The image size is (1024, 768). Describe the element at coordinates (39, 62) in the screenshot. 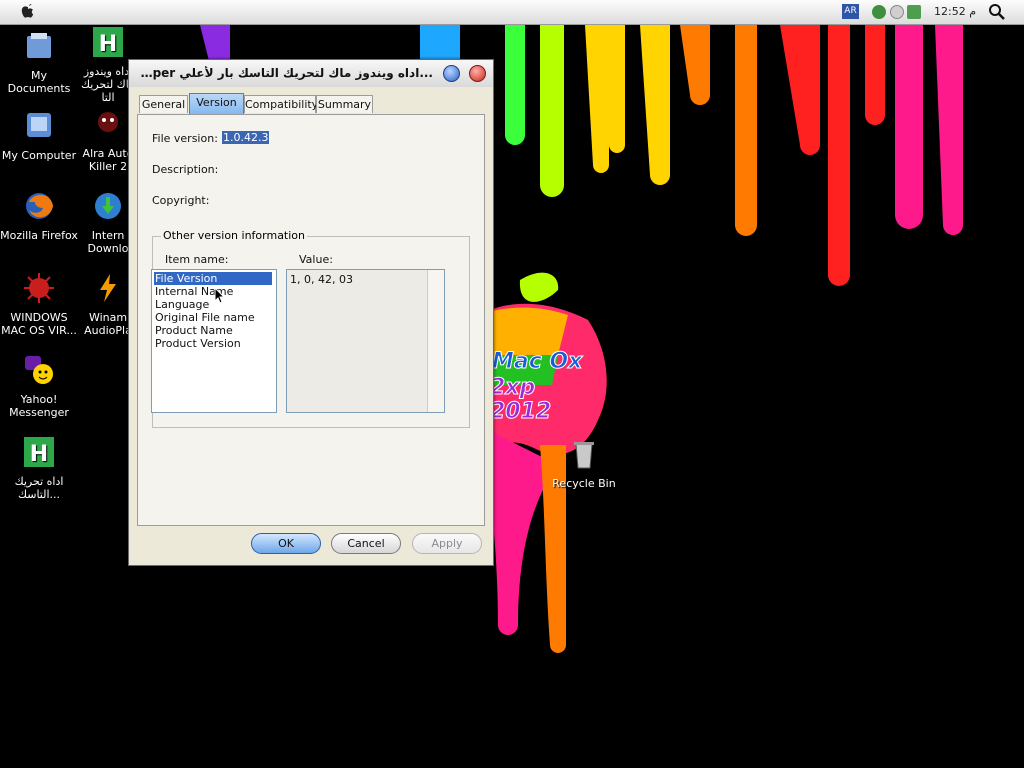

I see `desktop-icon-my-documents: My Documents` at that location.